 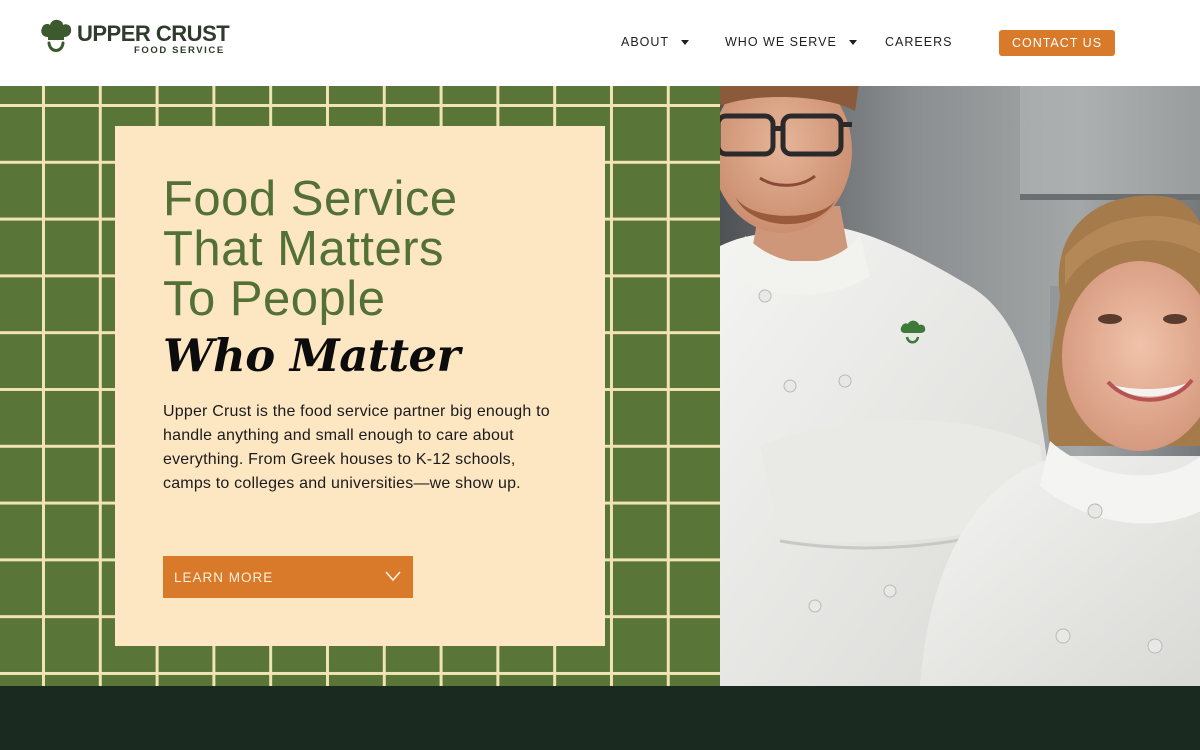 I want to click on headline-accent: Who Matter, so click(x=311, y=355).